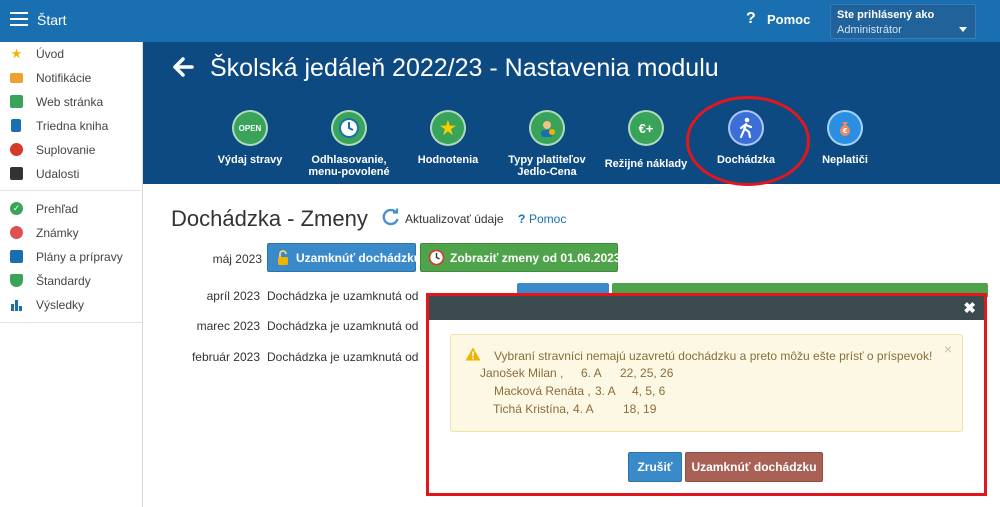  I want to click on open-sign-icon: OPEN, so click(250, 128).